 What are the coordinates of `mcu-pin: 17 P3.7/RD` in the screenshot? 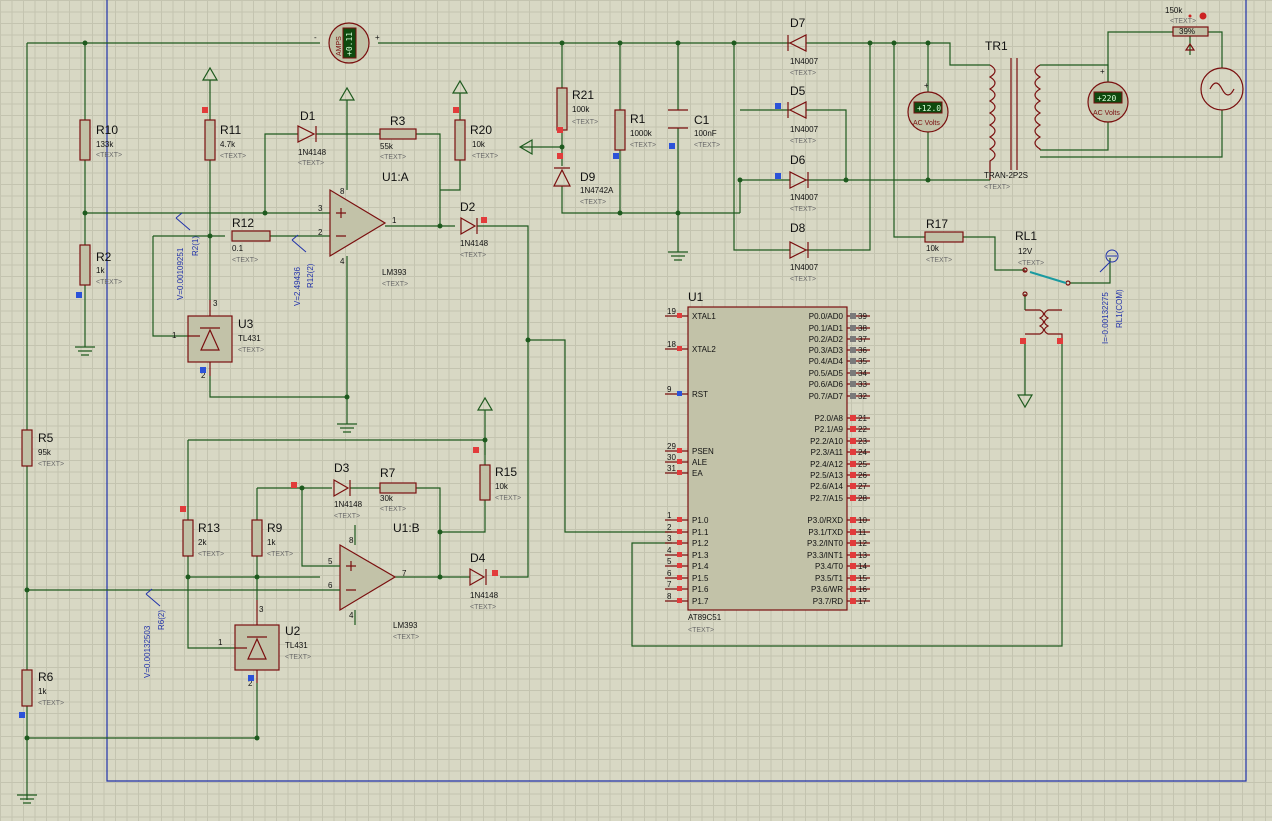 It's located at (841, 601).